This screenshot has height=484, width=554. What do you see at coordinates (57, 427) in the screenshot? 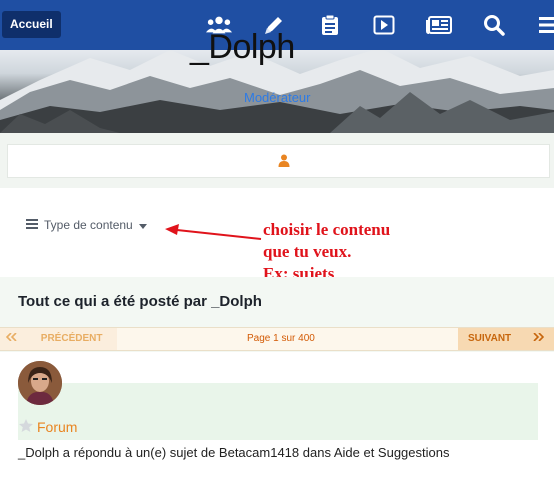
I see `forum-label: Forum` at bounding box center [57, 427].